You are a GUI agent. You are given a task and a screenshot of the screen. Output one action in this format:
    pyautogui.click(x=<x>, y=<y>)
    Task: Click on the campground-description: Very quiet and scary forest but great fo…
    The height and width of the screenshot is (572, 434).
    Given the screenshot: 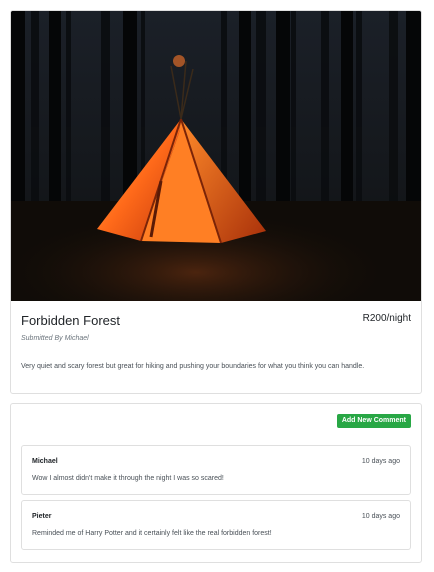 What is the action you would take?
    pyautogui.click(x=193, y=366)
    